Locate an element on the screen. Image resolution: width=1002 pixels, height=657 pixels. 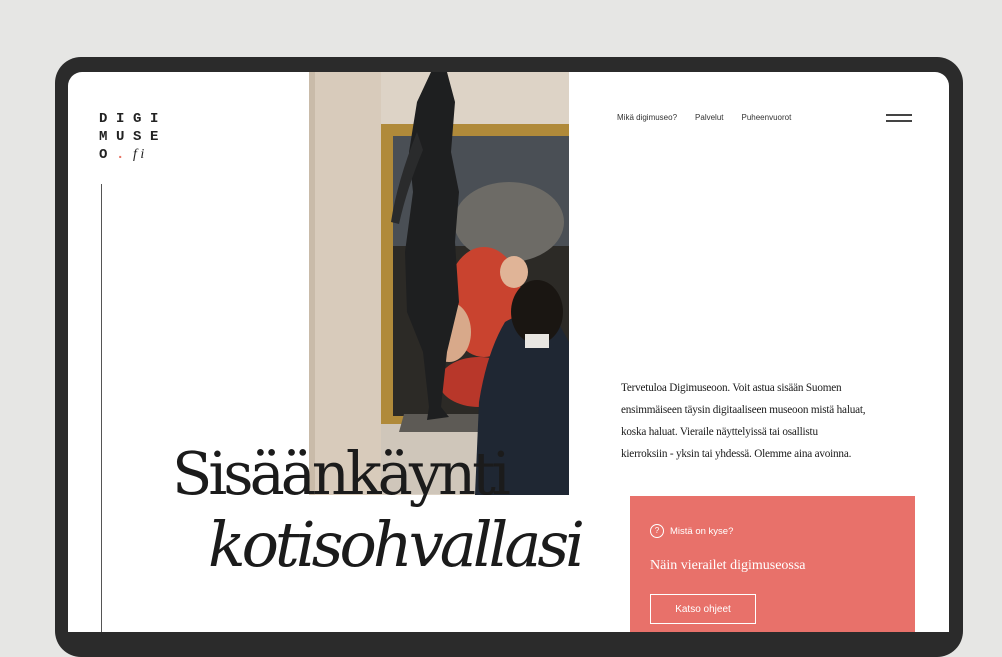
vertical-divider is located at coordinates (101, 408).